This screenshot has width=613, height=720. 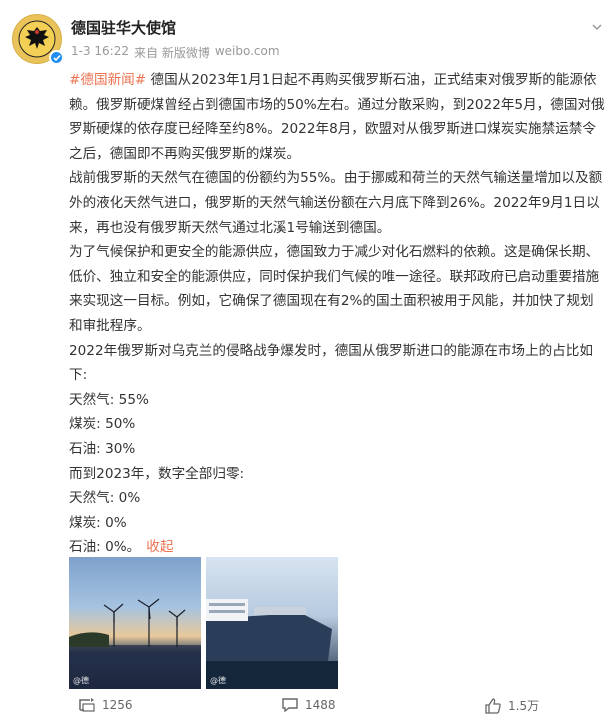 What do you see at coordinates (159, 547) in the screenshot?
I see `collapse-link: 收起` at bounding box center [159, 547].